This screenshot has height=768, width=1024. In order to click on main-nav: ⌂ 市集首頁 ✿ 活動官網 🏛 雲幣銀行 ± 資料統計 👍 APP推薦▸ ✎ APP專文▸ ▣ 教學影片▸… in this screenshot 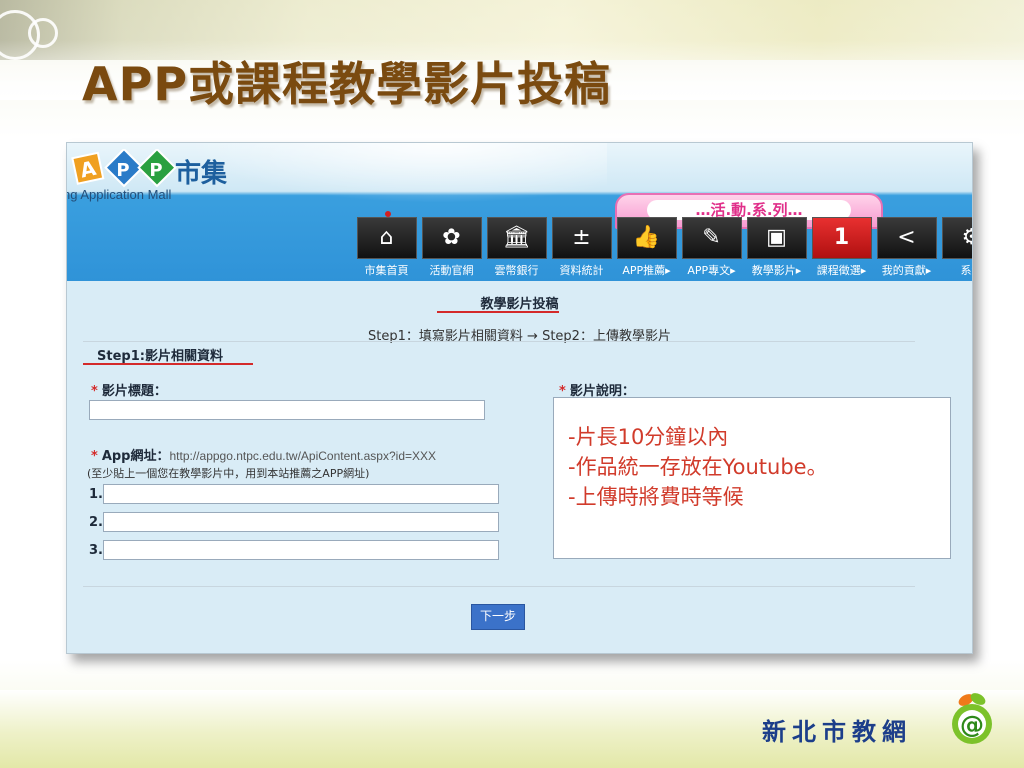, I will do `click(664, 245)`.